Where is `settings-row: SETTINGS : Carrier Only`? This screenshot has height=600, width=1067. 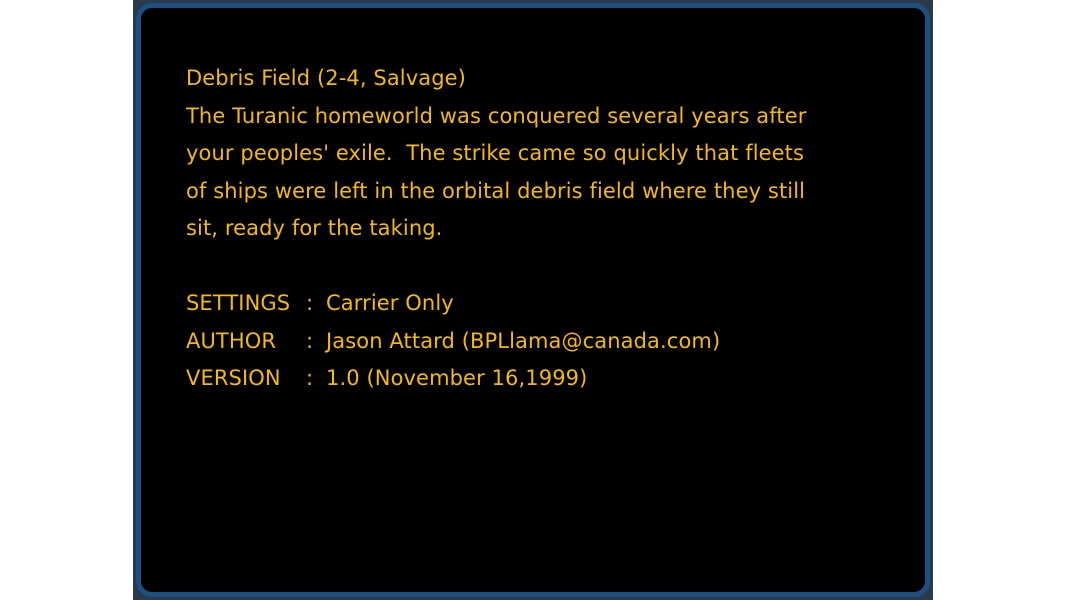 settings-row: SETTINGS : Carrier Only is located at coordinates (546, 304).